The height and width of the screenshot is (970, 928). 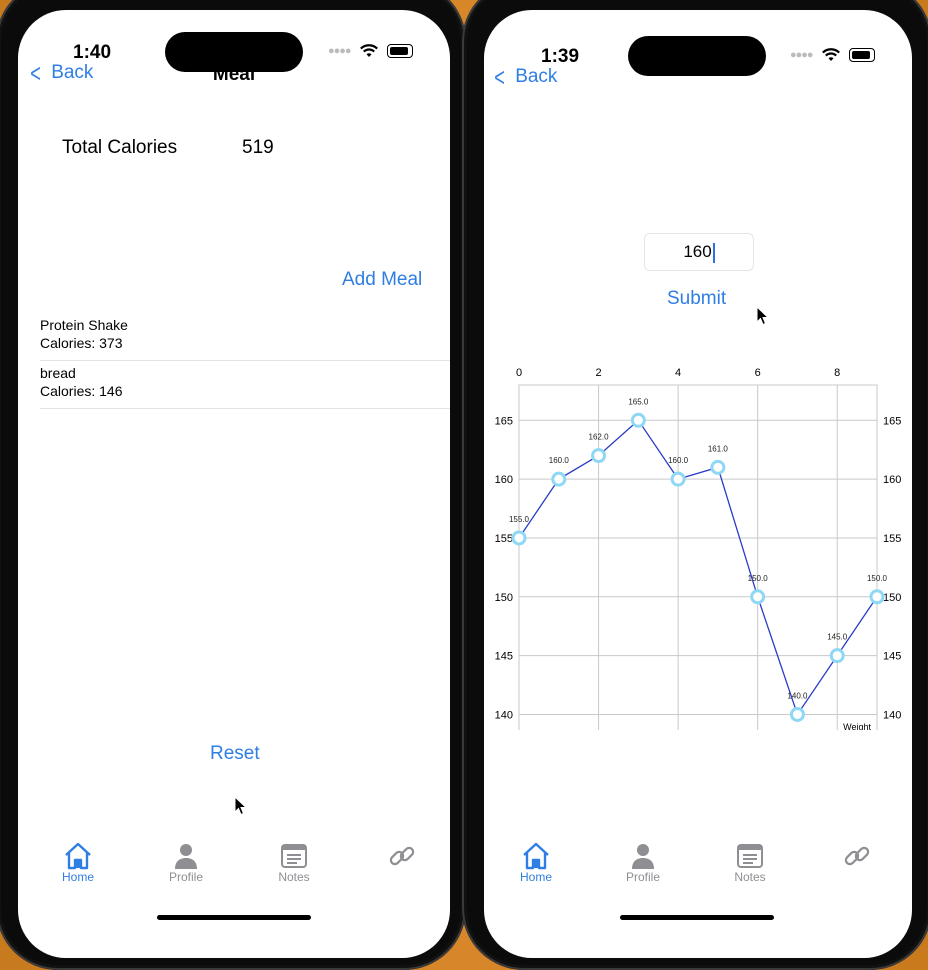 I want to click on data-label: 162.0, so click(x=599, y=437).